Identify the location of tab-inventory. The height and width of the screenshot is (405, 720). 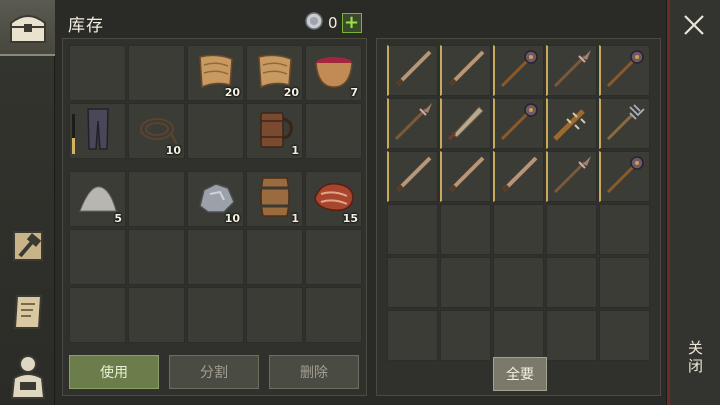
(27, 28).